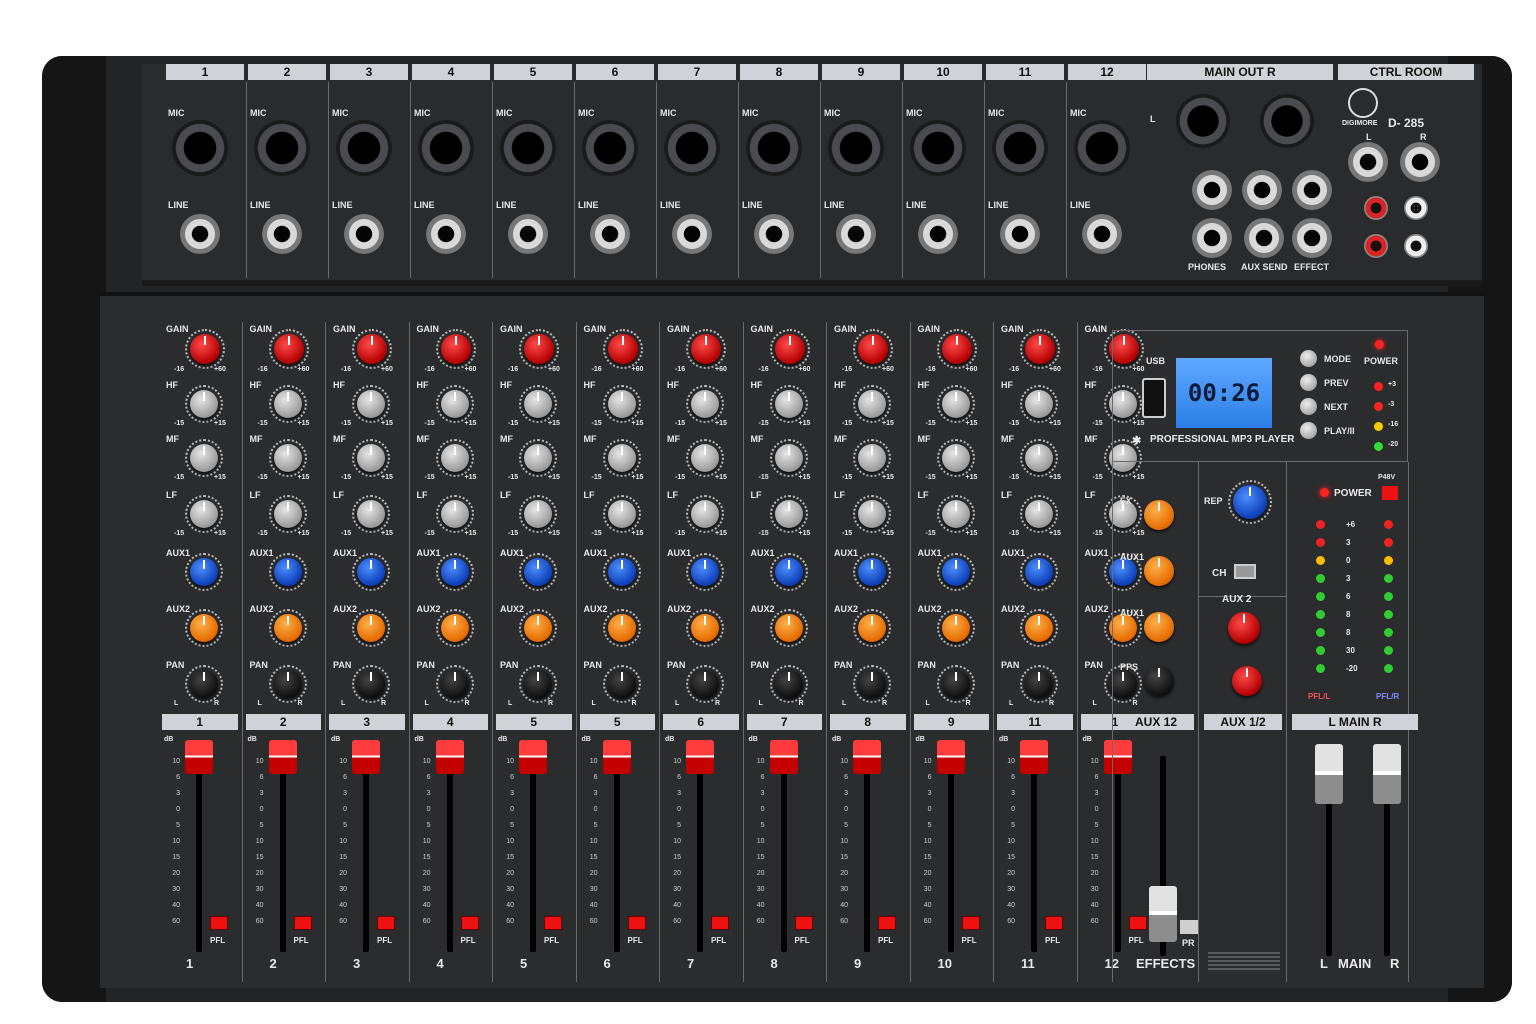 This screenshot has width=1536, height=1024. What do you see at coordinates (287, 458) in the screenshot?
I see `channel-2-mf-knob` at bounding box center [287, 458].